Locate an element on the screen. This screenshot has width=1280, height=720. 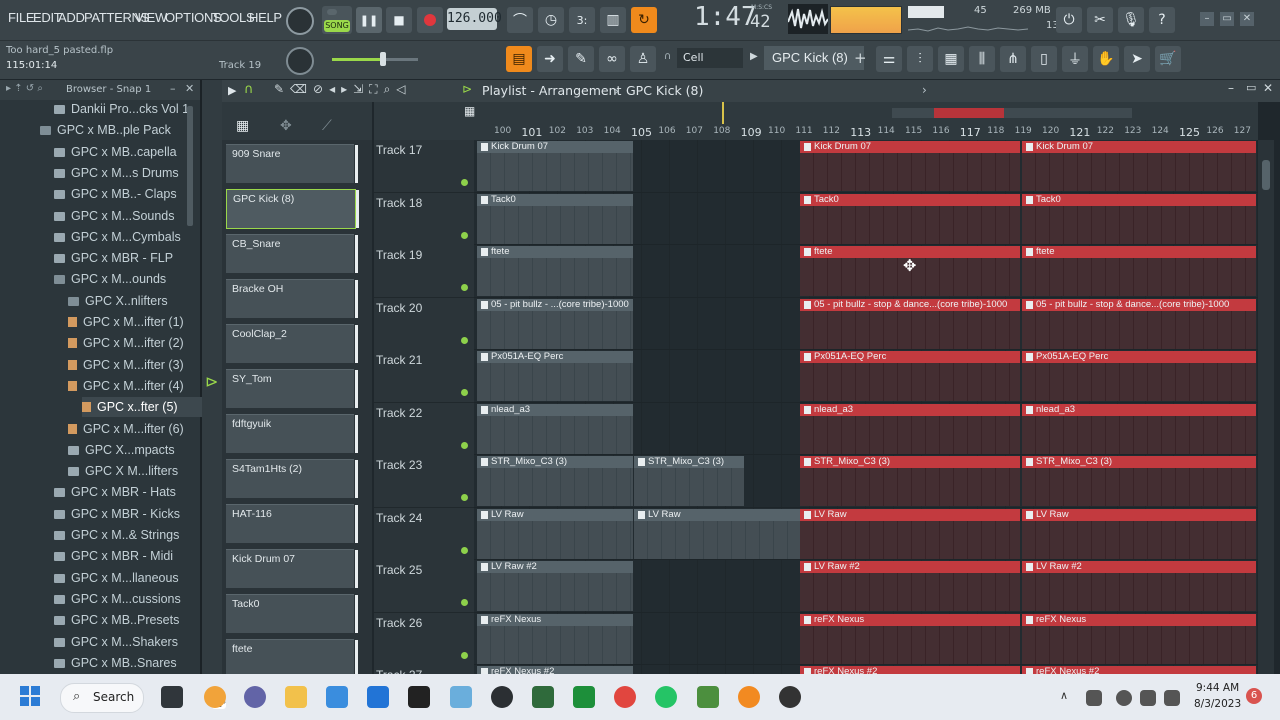
playlist-close-icon: ✕ is located at coordinates (1268, 88).